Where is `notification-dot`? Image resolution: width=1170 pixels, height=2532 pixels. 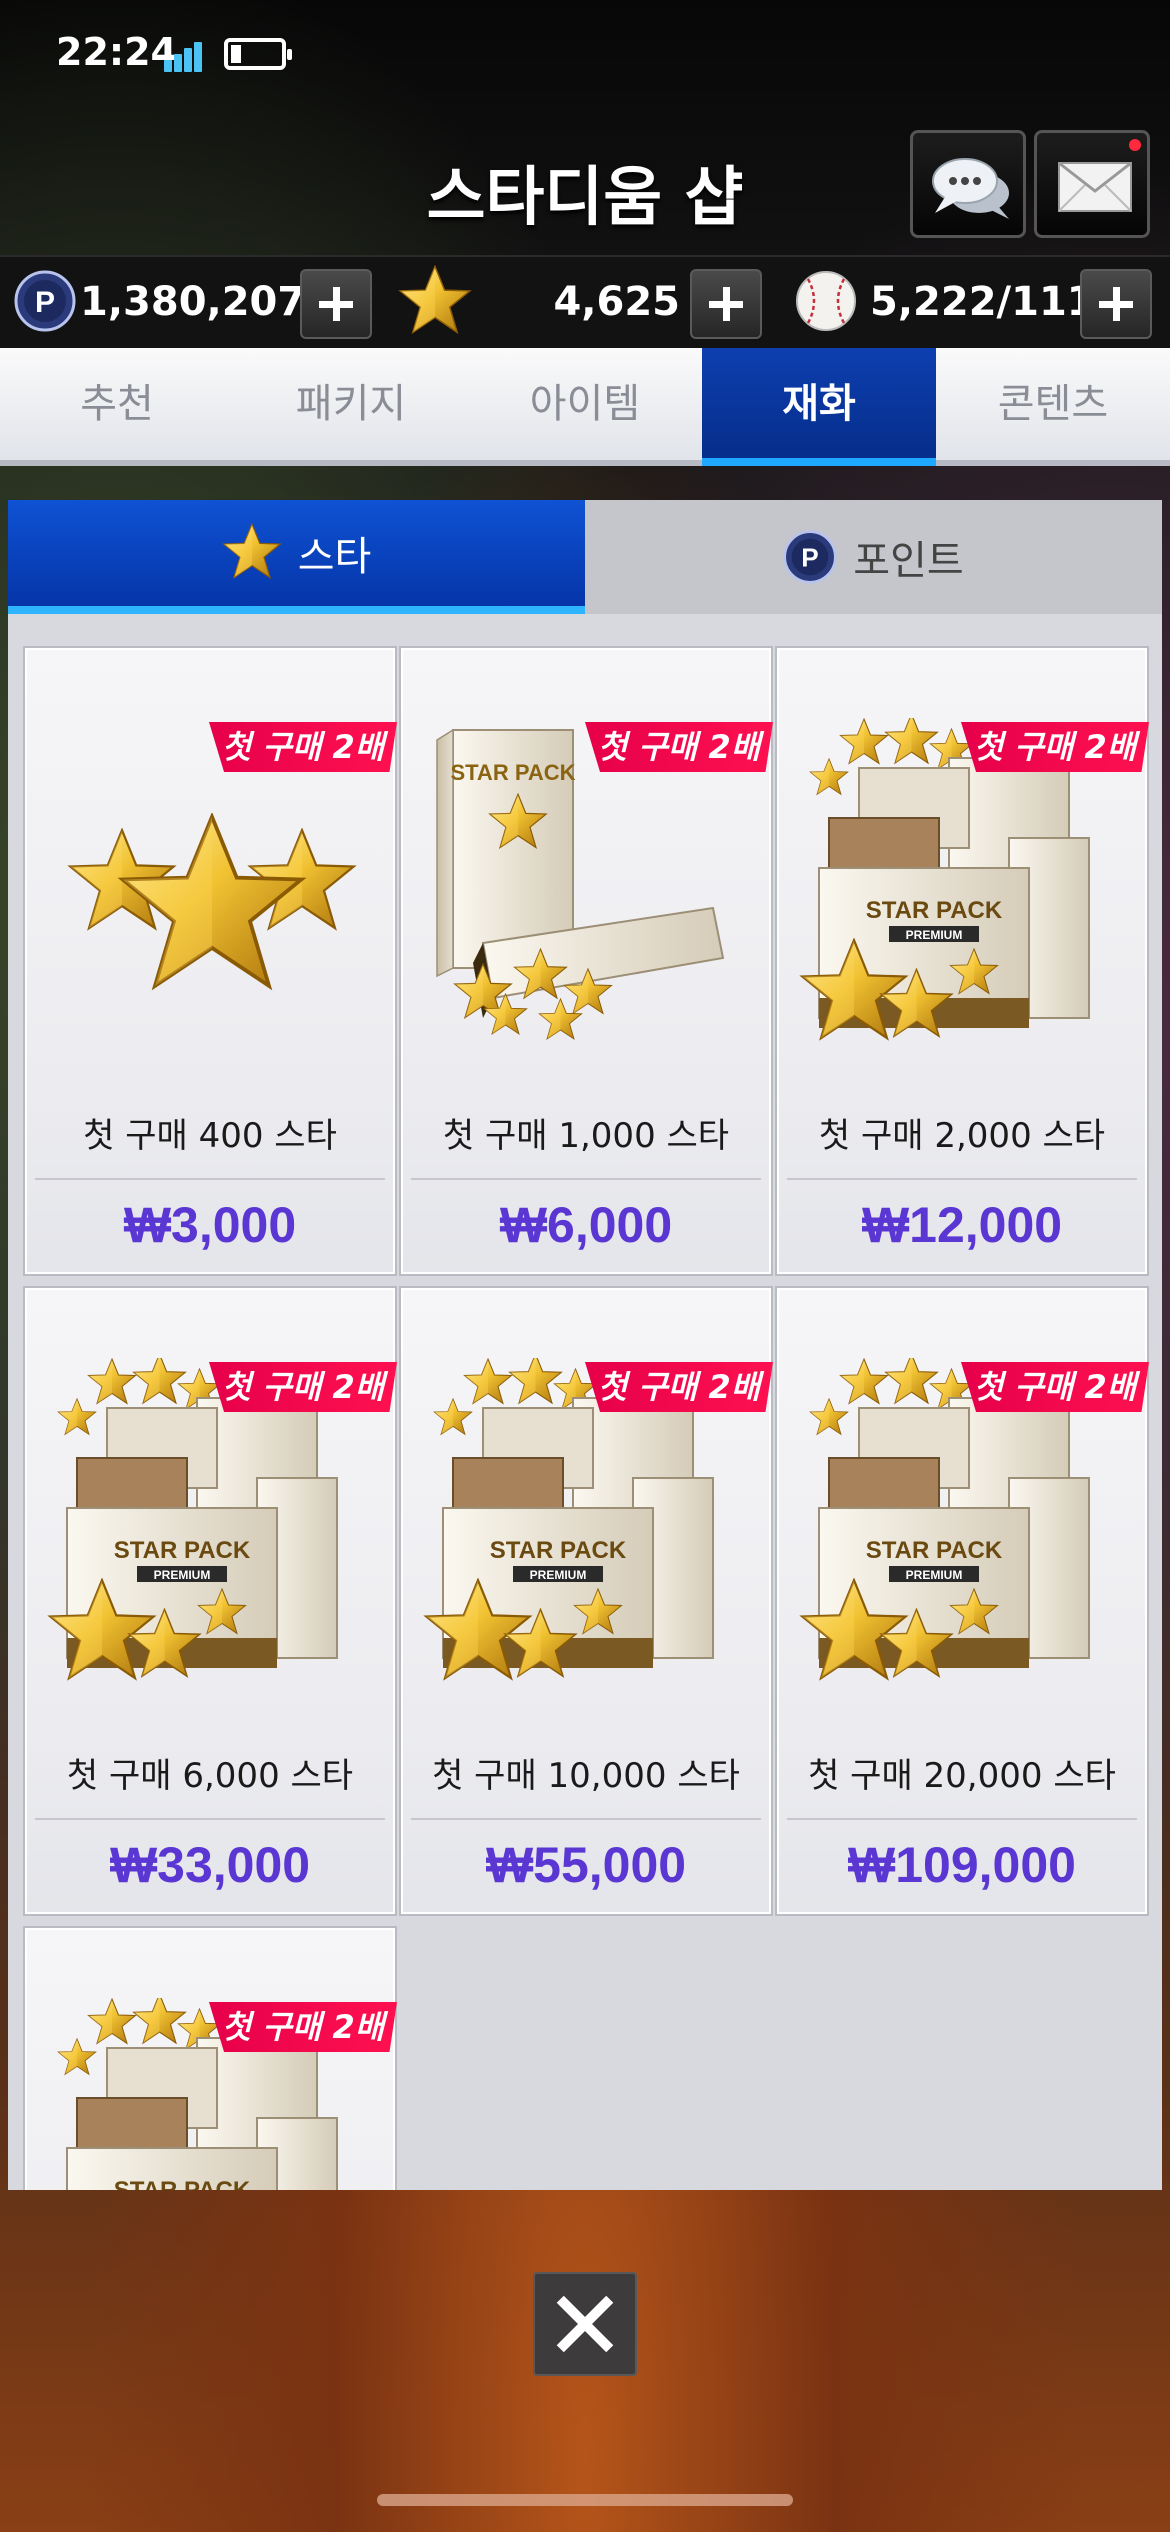
notification-dot is located at coordinates (1135, 145).